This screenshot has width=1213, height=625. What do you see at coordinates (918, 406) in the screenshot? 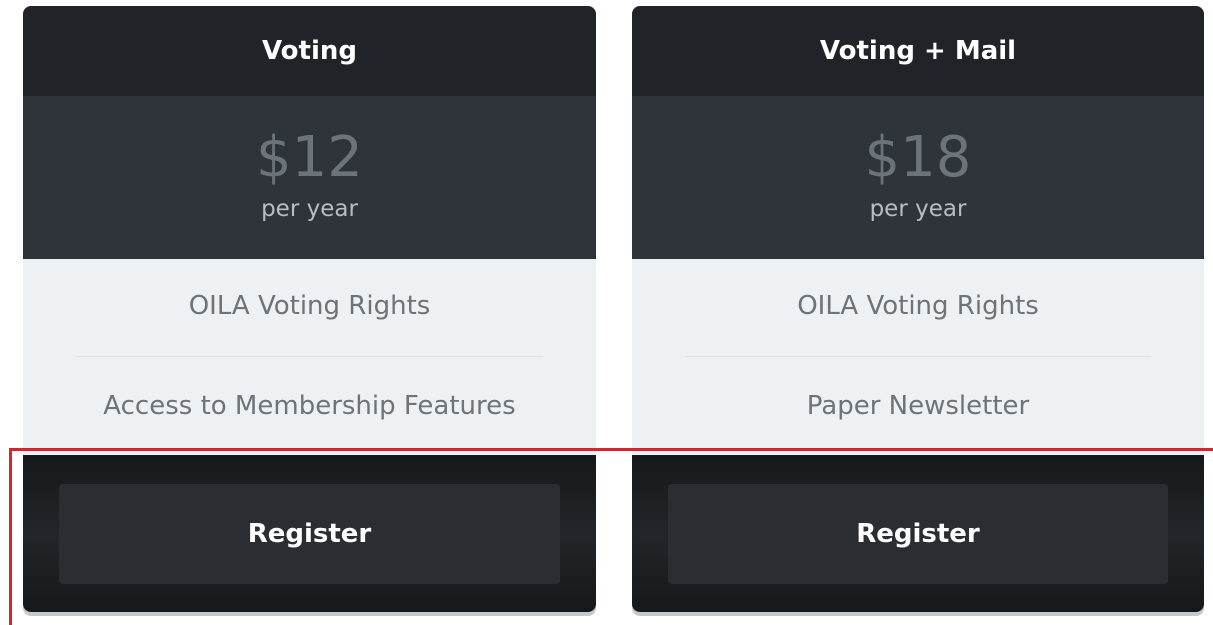
I see `feature-item: Paper Newsletter` at bounding box center [918, 406].